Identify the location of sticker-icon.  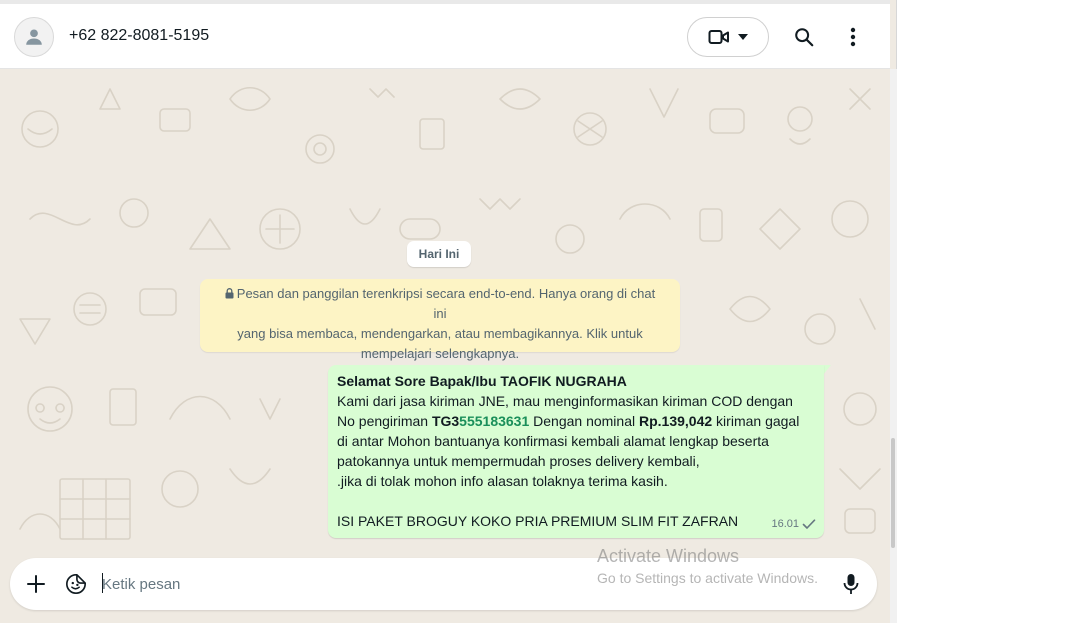
(76, 584).